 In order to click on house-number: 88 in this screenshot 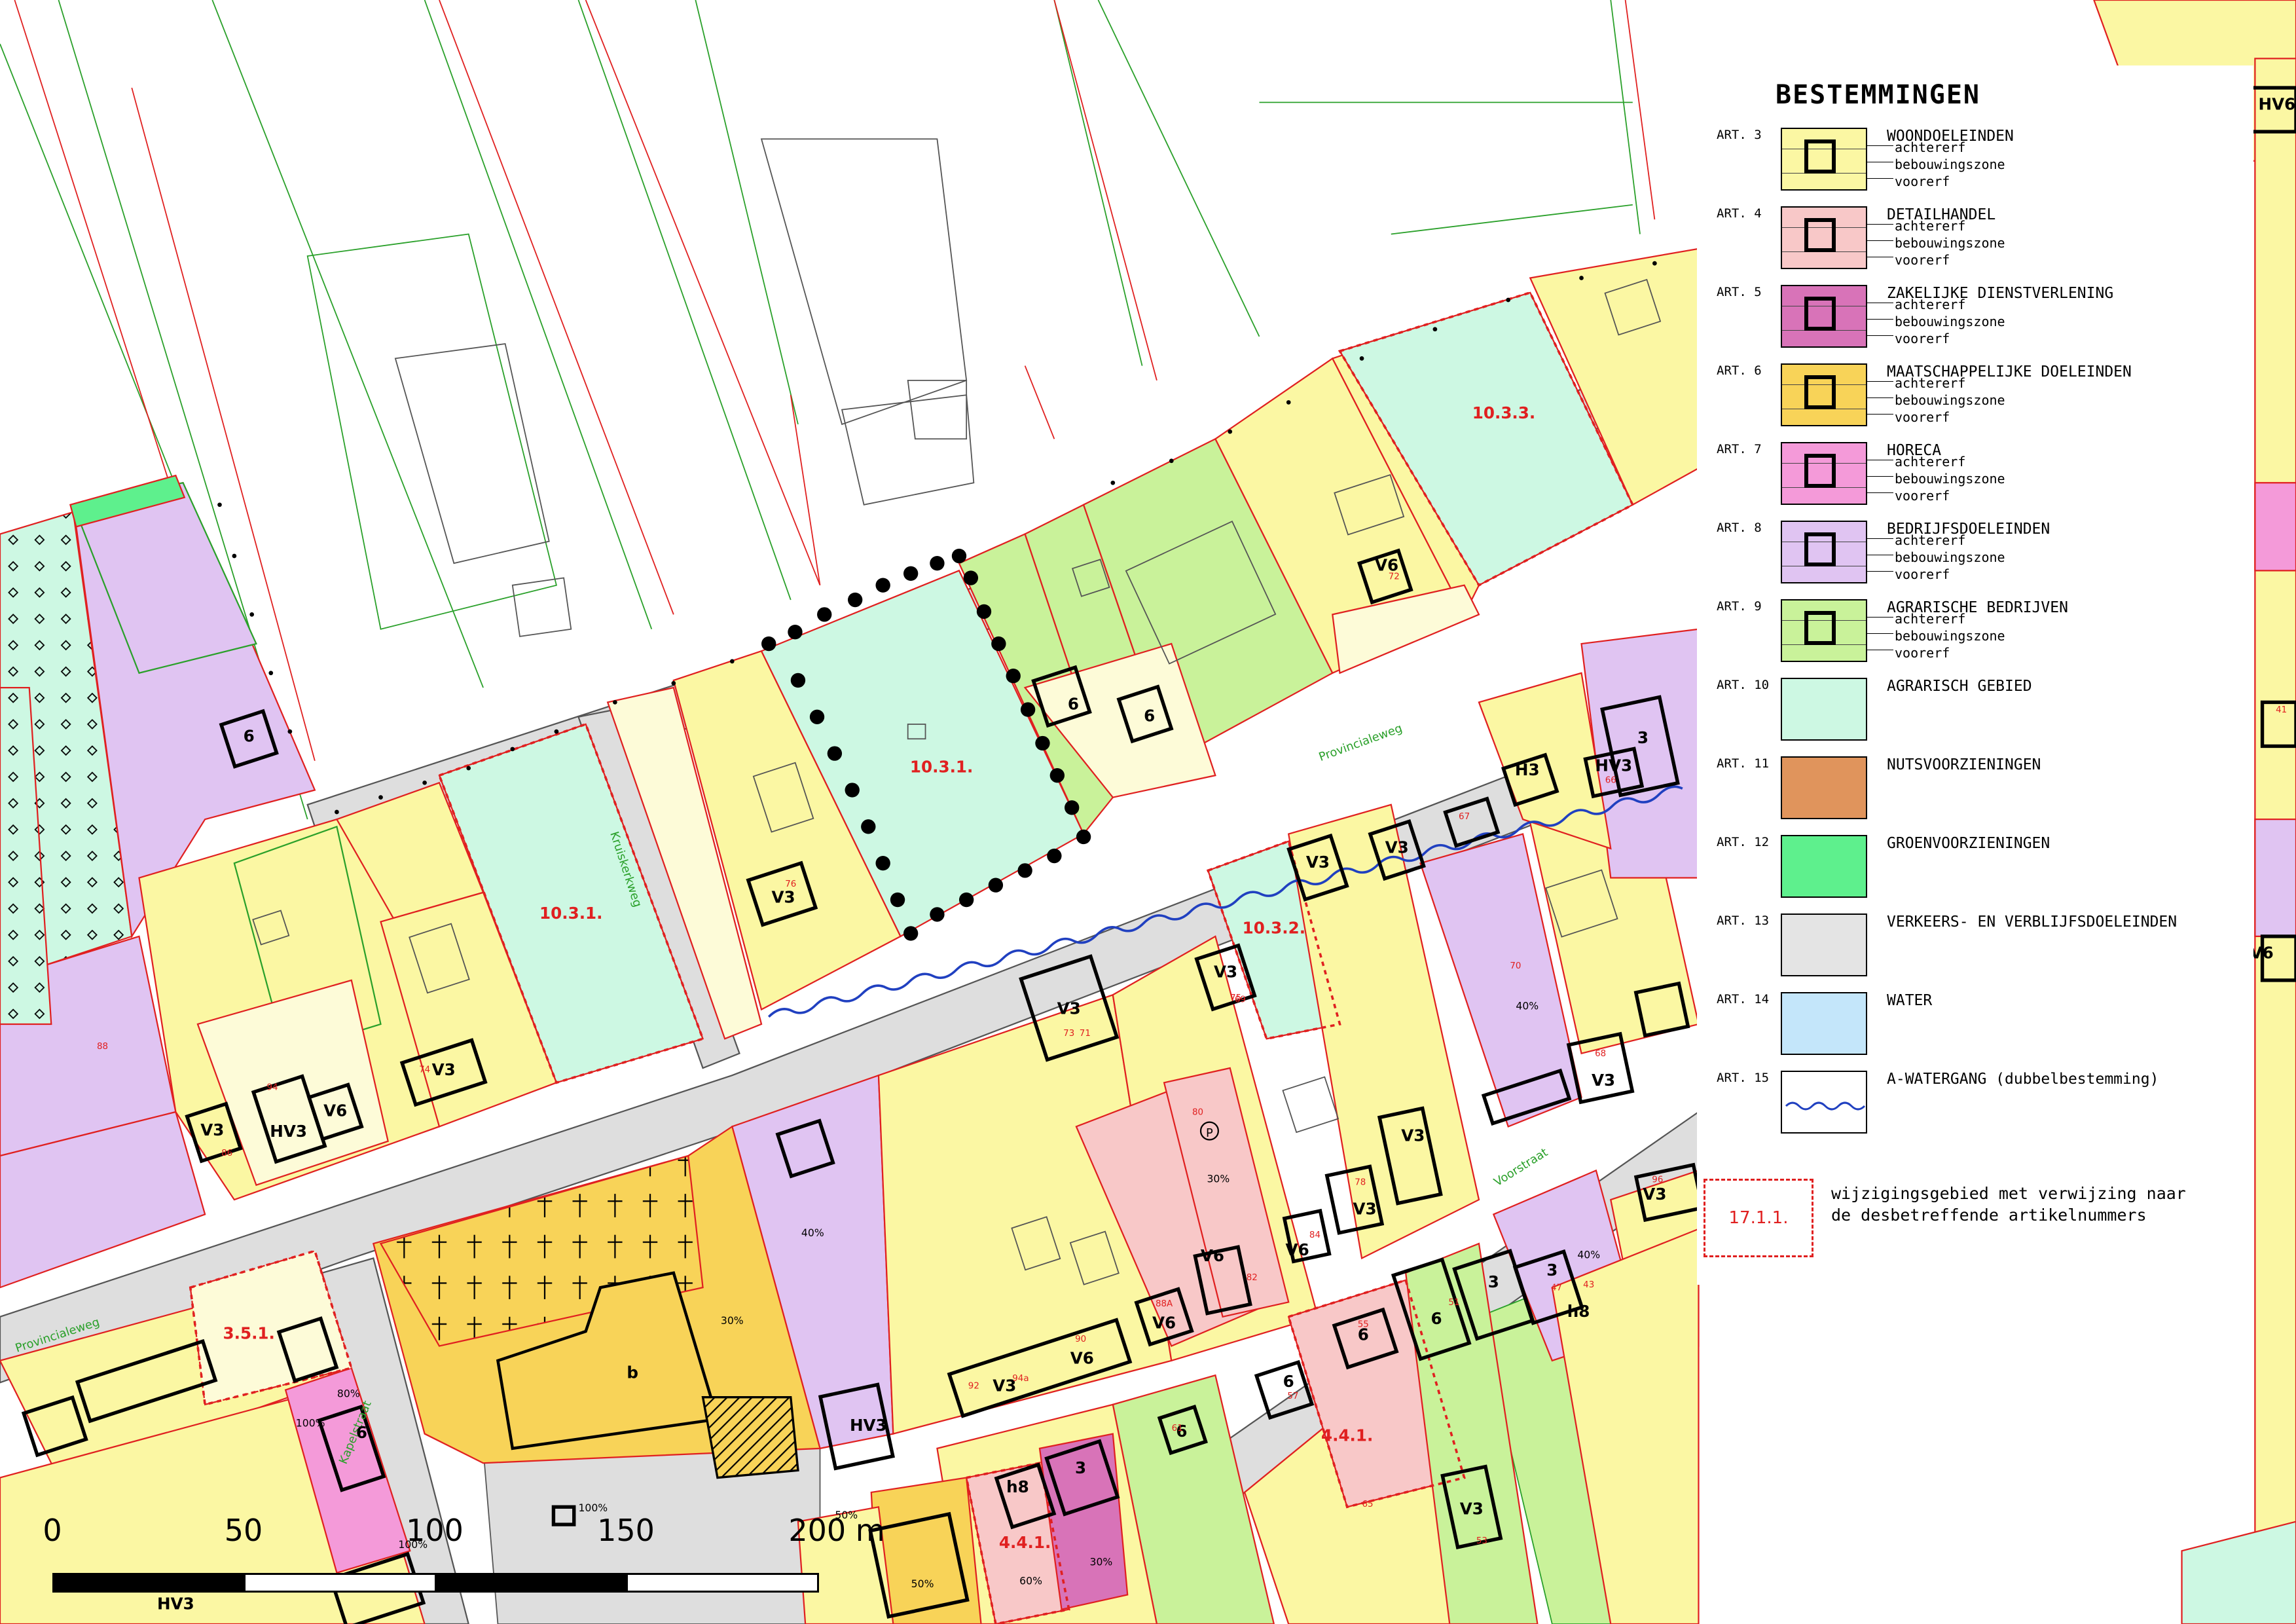, I will do `click(102, 1047)`.